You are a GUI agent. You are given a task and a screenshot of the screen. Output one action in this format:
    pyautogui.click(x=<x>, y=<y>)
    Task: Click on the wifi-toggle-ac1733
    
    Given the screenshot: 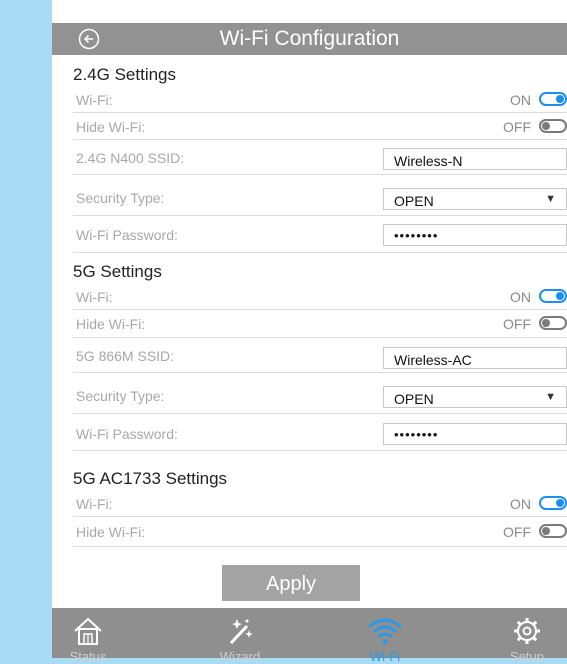 What is the action you would take?
    pyautogui.click(x=553, y=503)
    